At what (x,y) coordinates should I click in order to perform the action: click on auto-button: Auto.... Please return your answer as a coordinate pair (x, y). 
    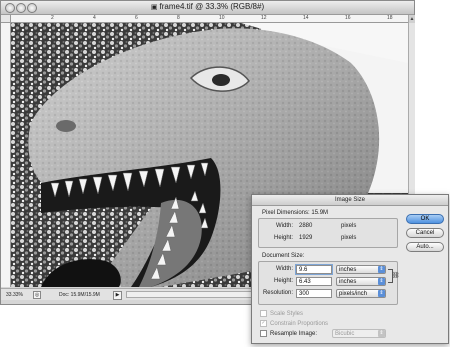
    Looking at the image, I should click on (425, 247).